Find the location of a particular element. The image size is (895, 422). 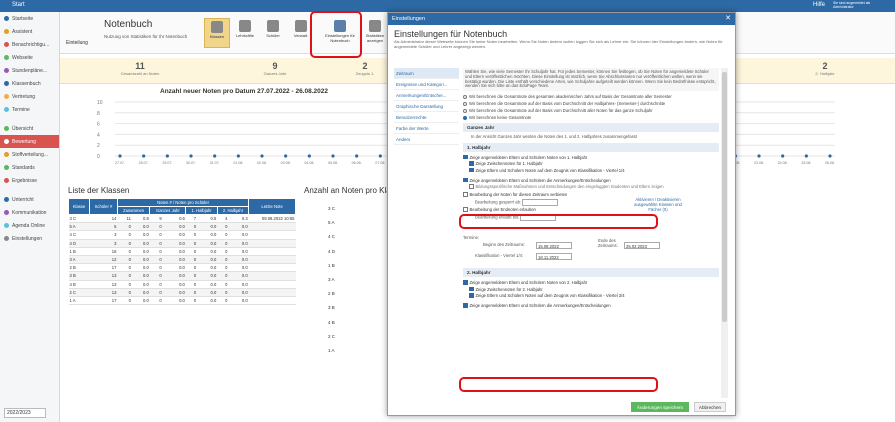

checkbox-zwischennoten-h2: Zeige Zwischennoten für 2. Halbjahr is located at coordinates (591, 289).